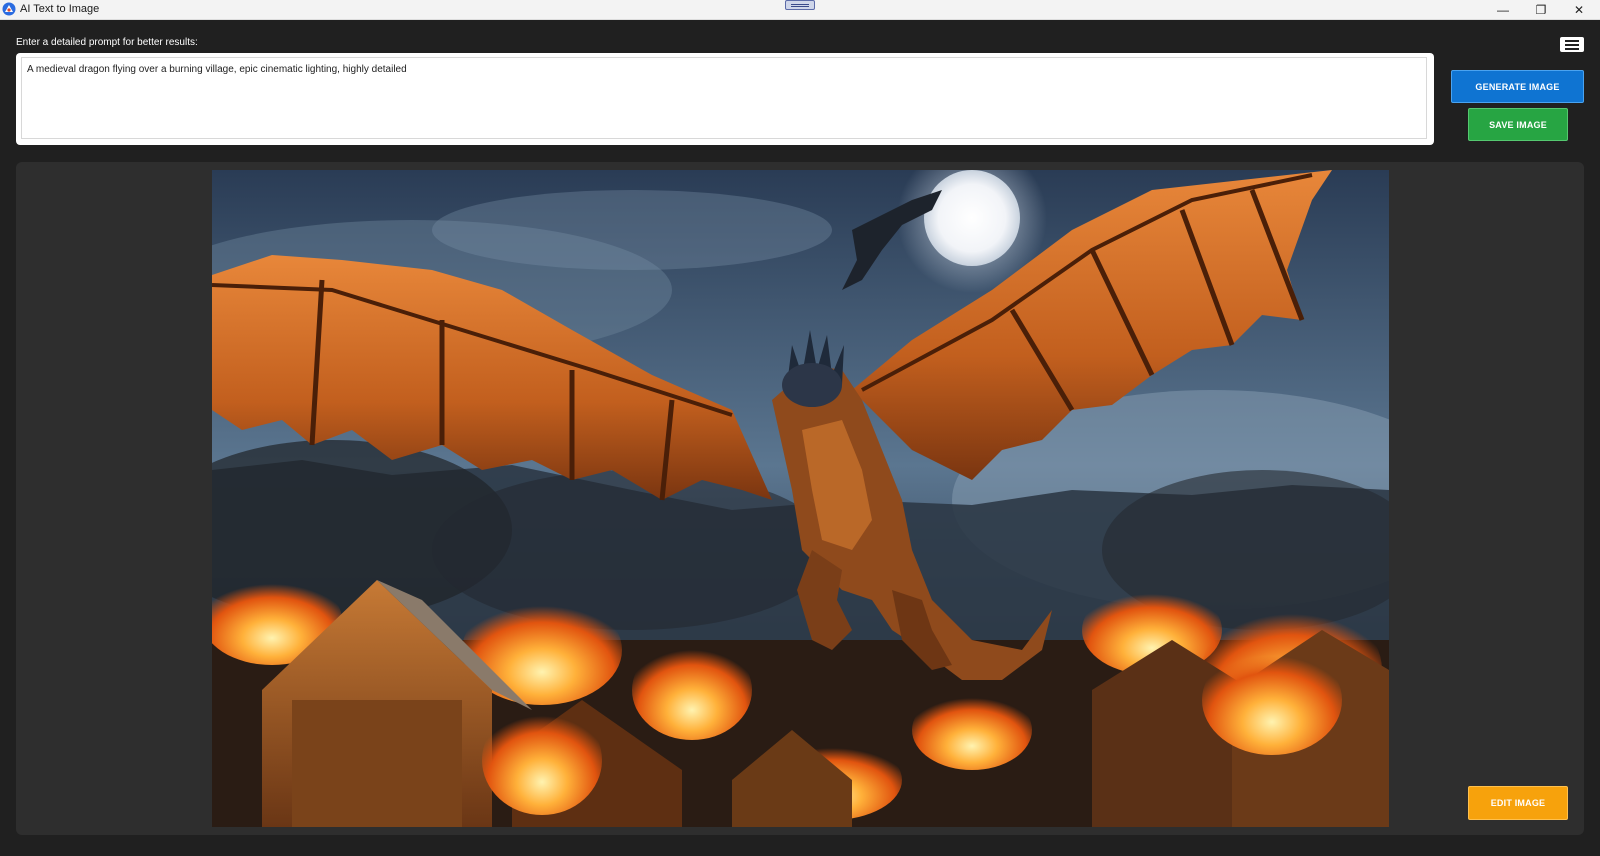 The height and width of the screenshot is (856, 1600). I want to click on drag-handle-icon, so click(800, 5).